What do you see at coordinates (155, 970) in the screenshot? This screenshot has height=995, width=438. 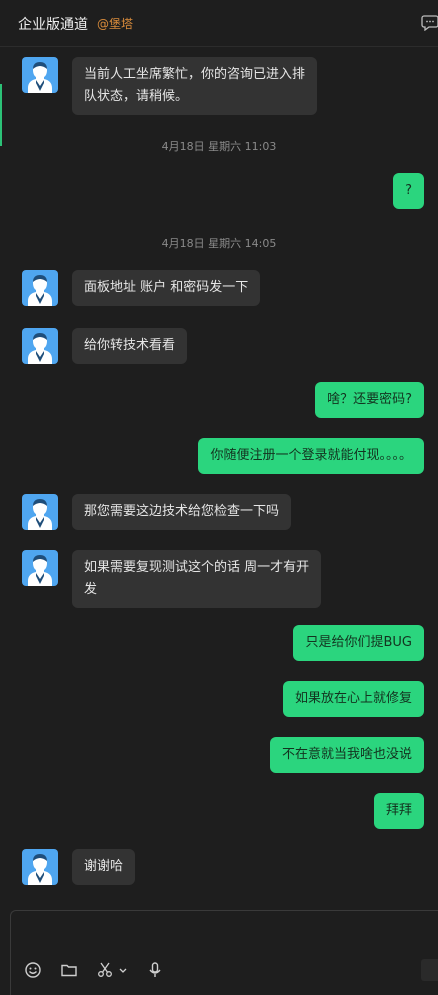 I see `microphone-icon` at bounding box center [155, 970].